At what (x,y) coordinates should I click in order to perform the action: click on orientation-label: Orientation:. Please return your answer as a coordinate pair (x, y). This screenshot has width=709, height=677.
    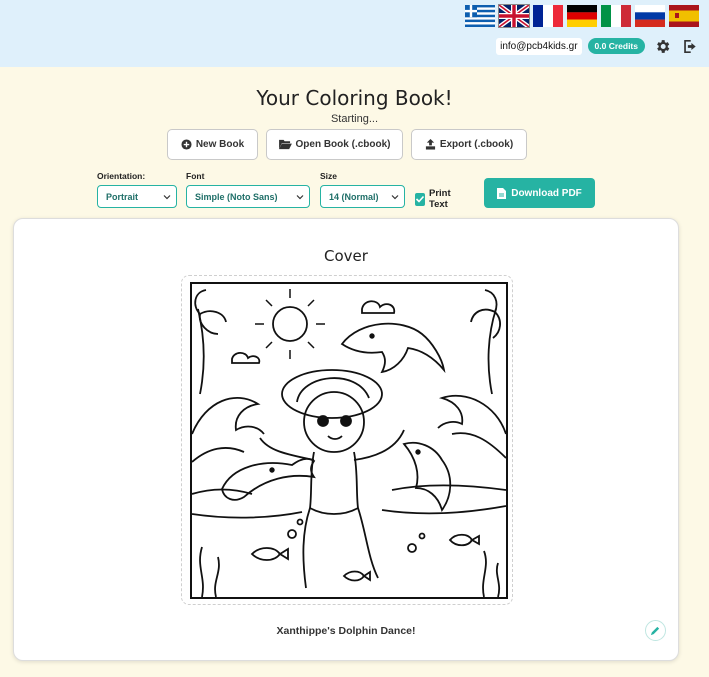
    Looking at the image, I should click on (121, 176).